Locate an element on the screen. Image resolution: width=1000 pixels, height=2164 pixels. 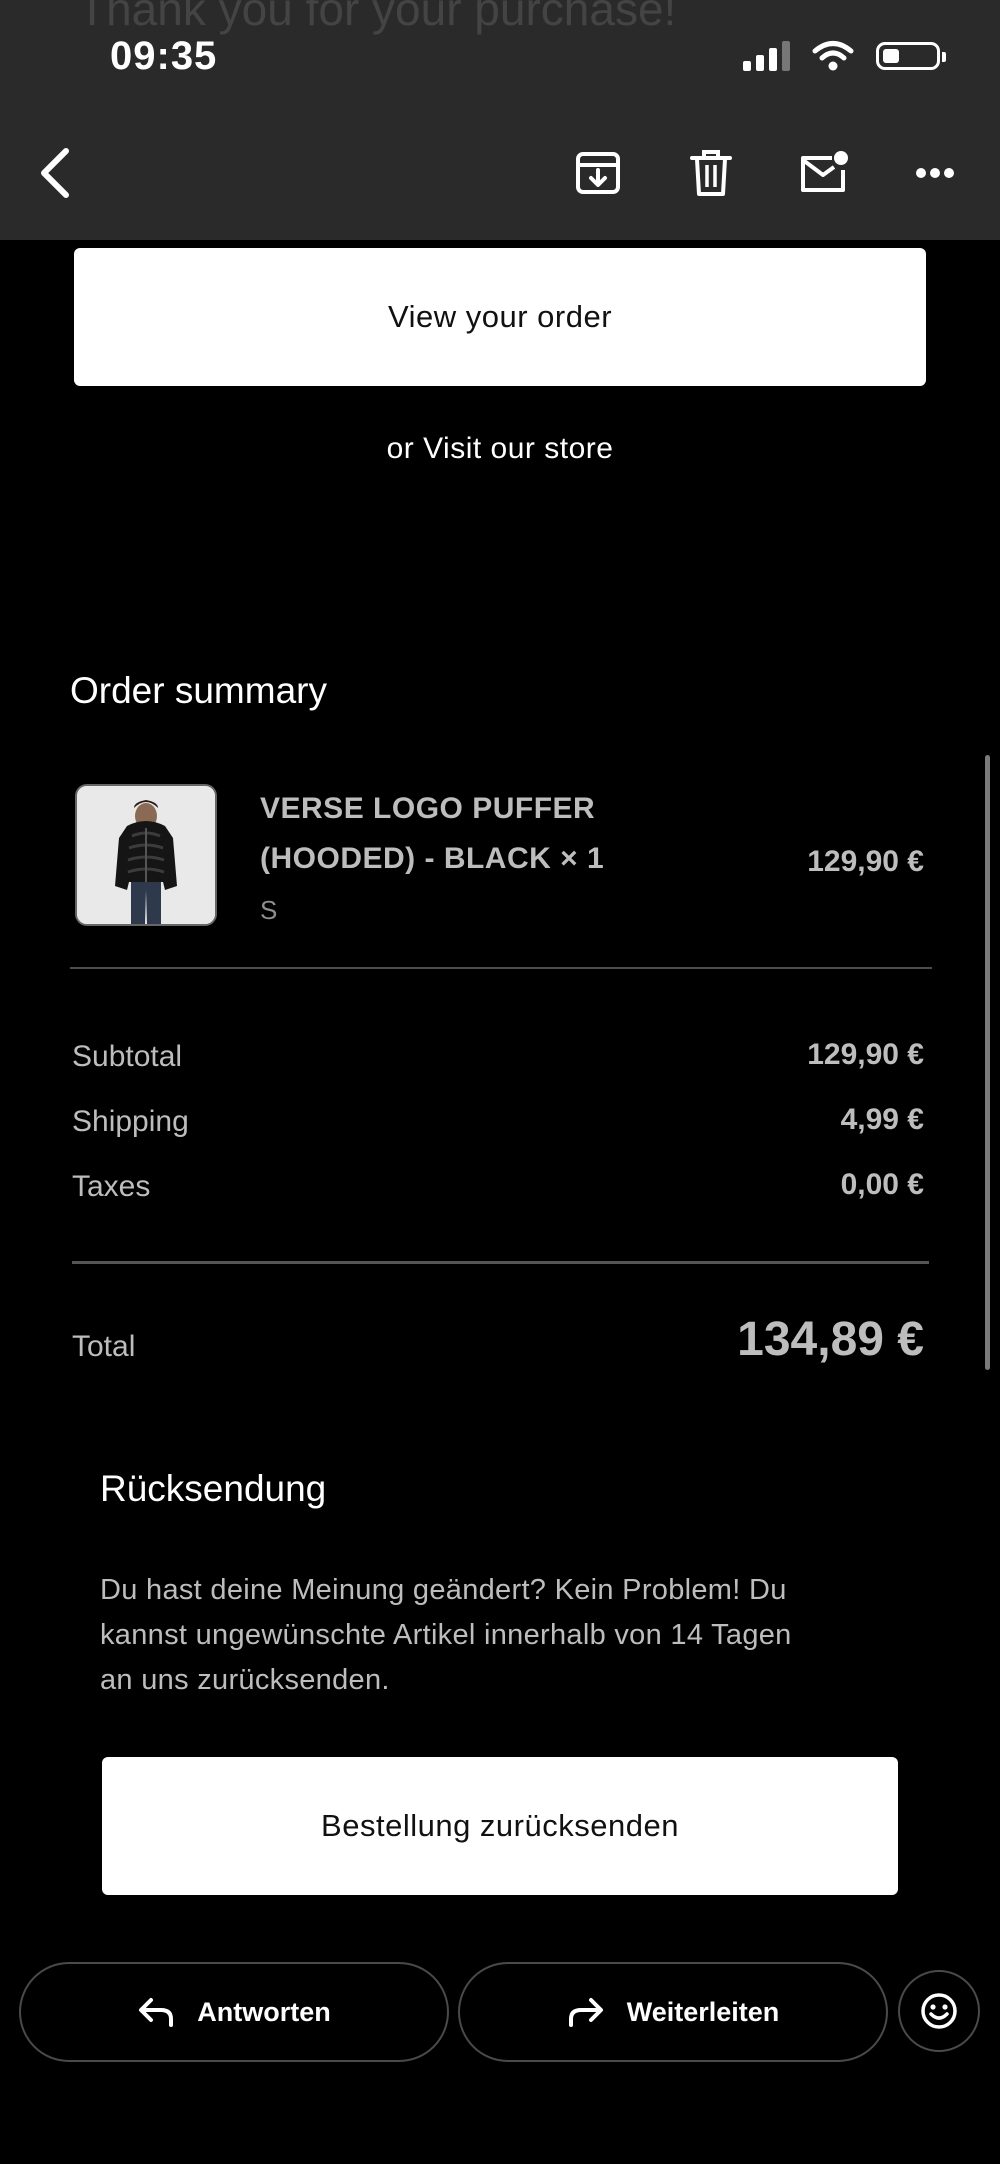
mail-unread-icon is located at coordinates (824, 171).